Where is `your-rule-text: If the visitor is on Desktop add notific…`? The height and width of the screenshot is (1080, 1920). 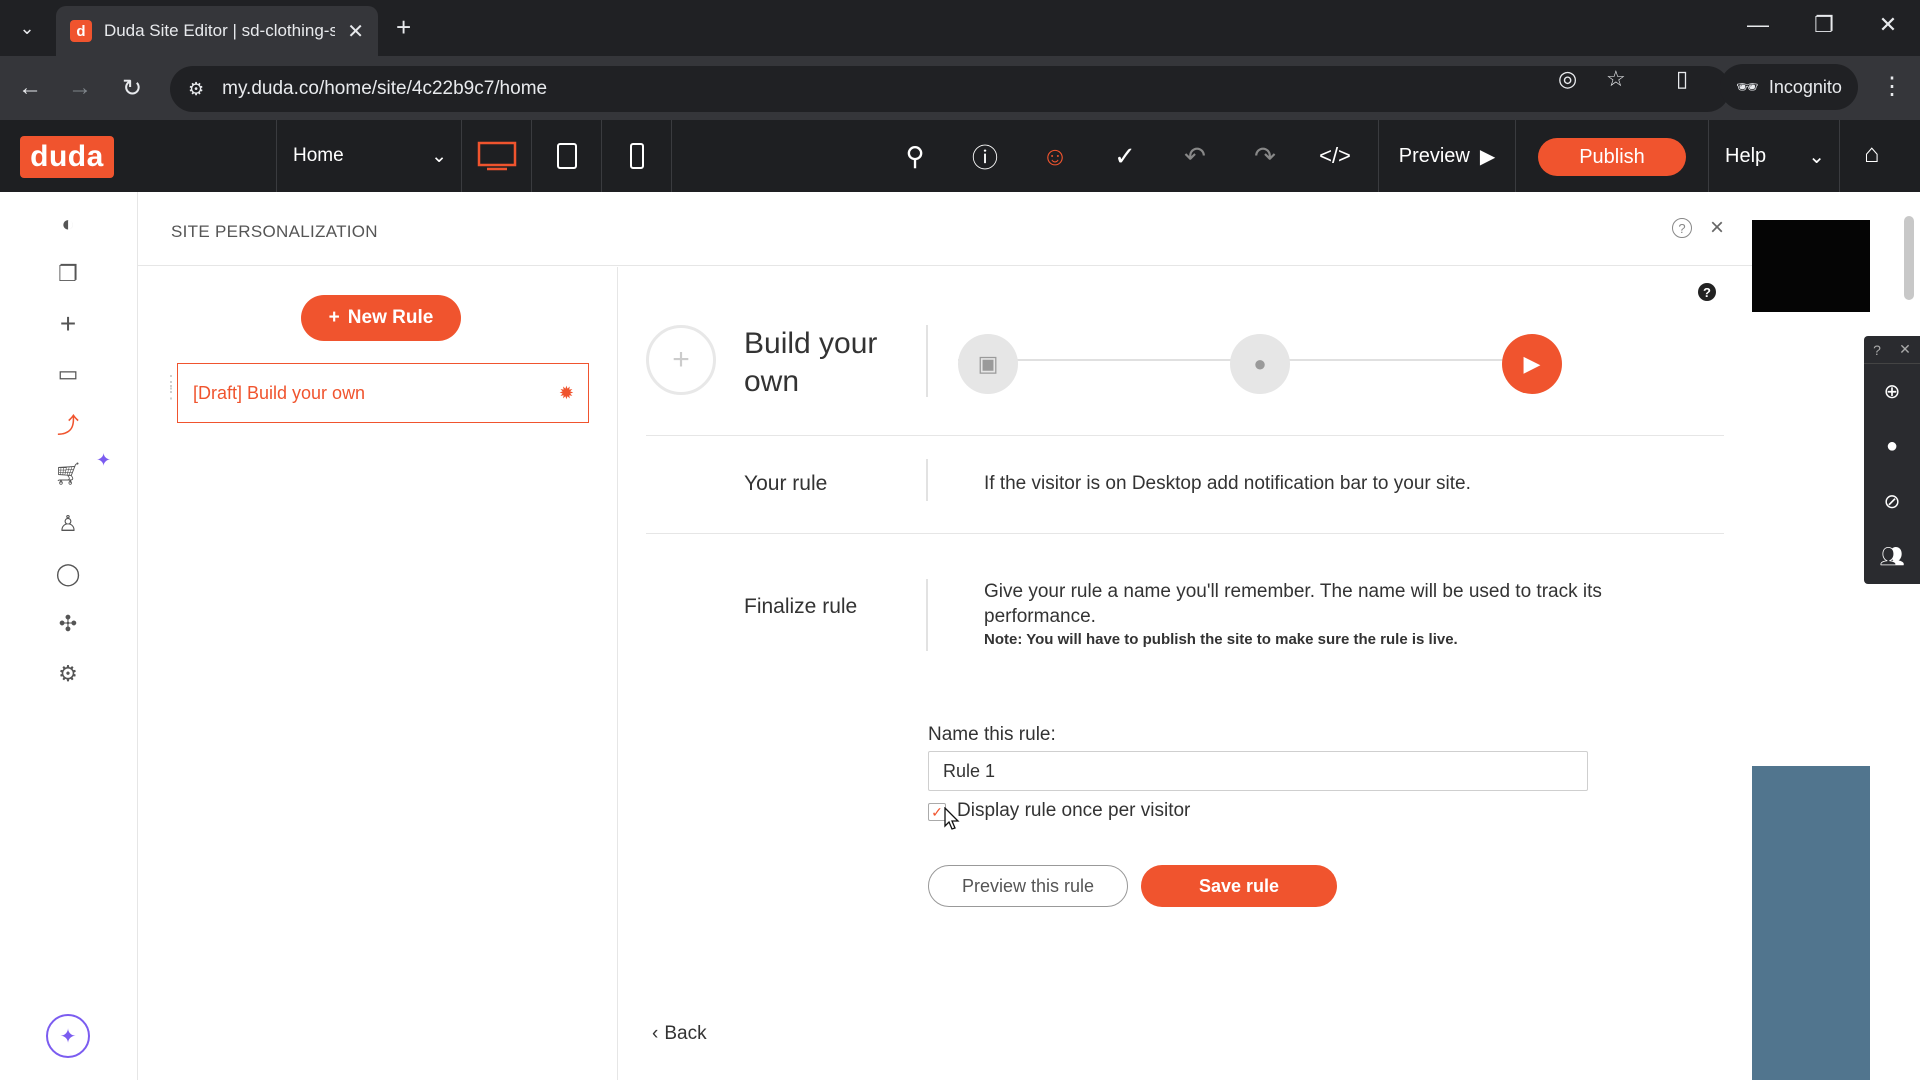
your-rule-text: If the visitor is on Desktop add notific… is located at coordinates (1227, 483).